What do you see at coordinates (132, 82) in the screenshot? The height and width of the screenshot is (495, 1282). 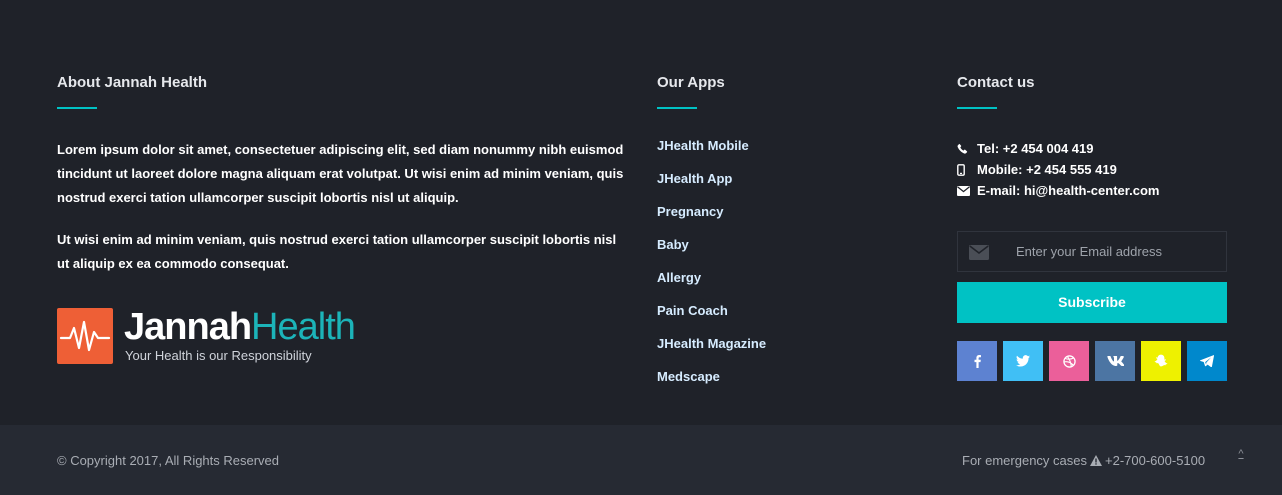 I see `about-title: About Jannah Health` at bounding box center [132, 82].